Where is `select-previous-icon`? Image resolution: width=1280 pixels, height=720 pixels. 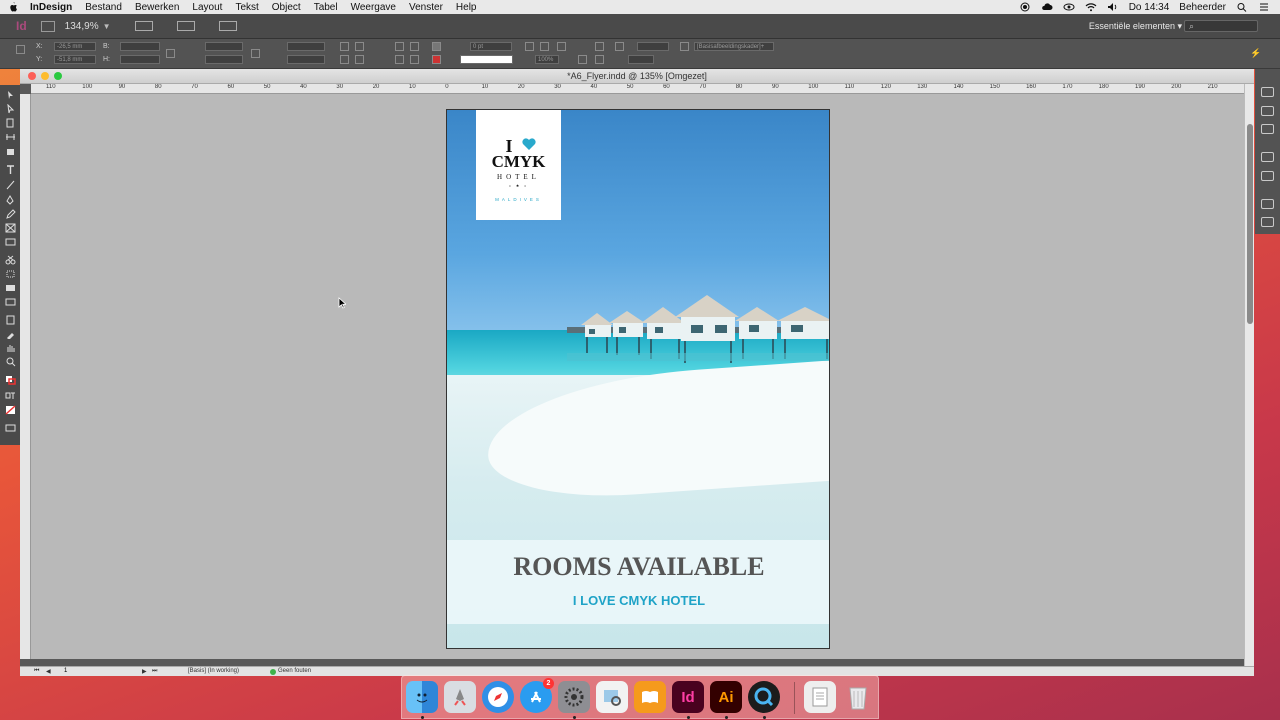
select-previous-icon is located at coordinates (399, 59).